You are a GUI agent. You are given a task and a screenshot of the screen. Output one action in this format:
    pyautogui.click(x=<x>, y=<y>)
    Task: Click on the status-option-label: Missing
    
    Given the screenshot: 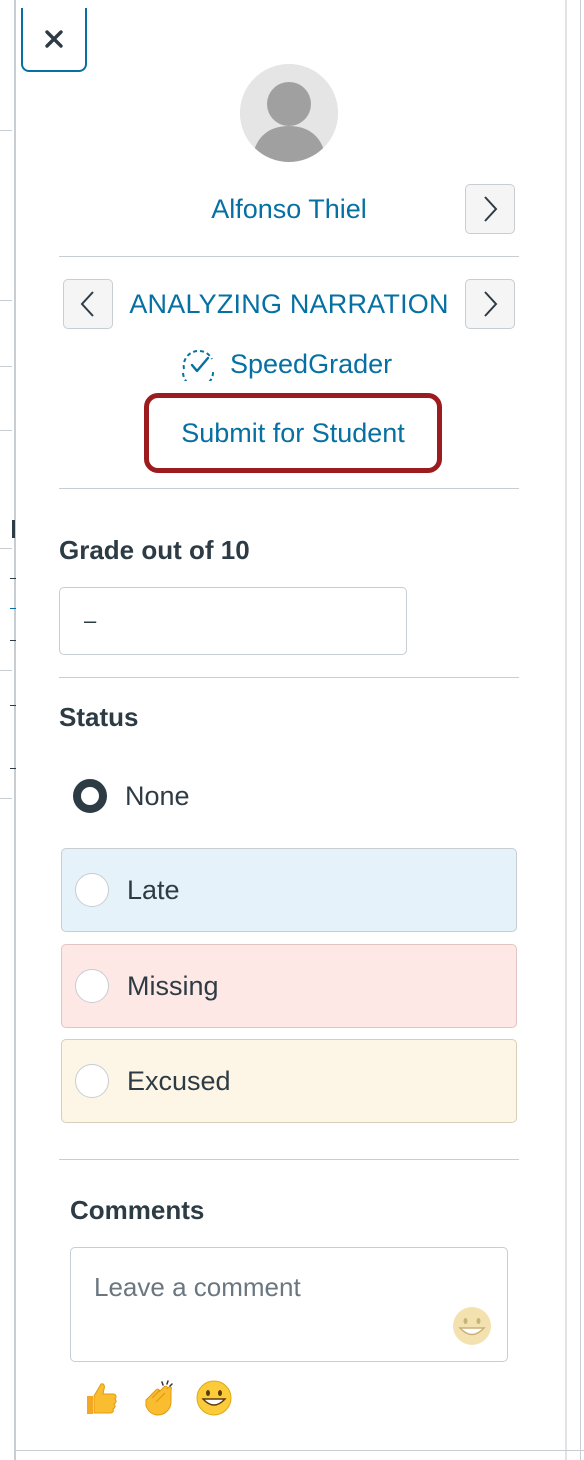 What is the action you would take?
    pyautogui.click(x=173, y=985)
    